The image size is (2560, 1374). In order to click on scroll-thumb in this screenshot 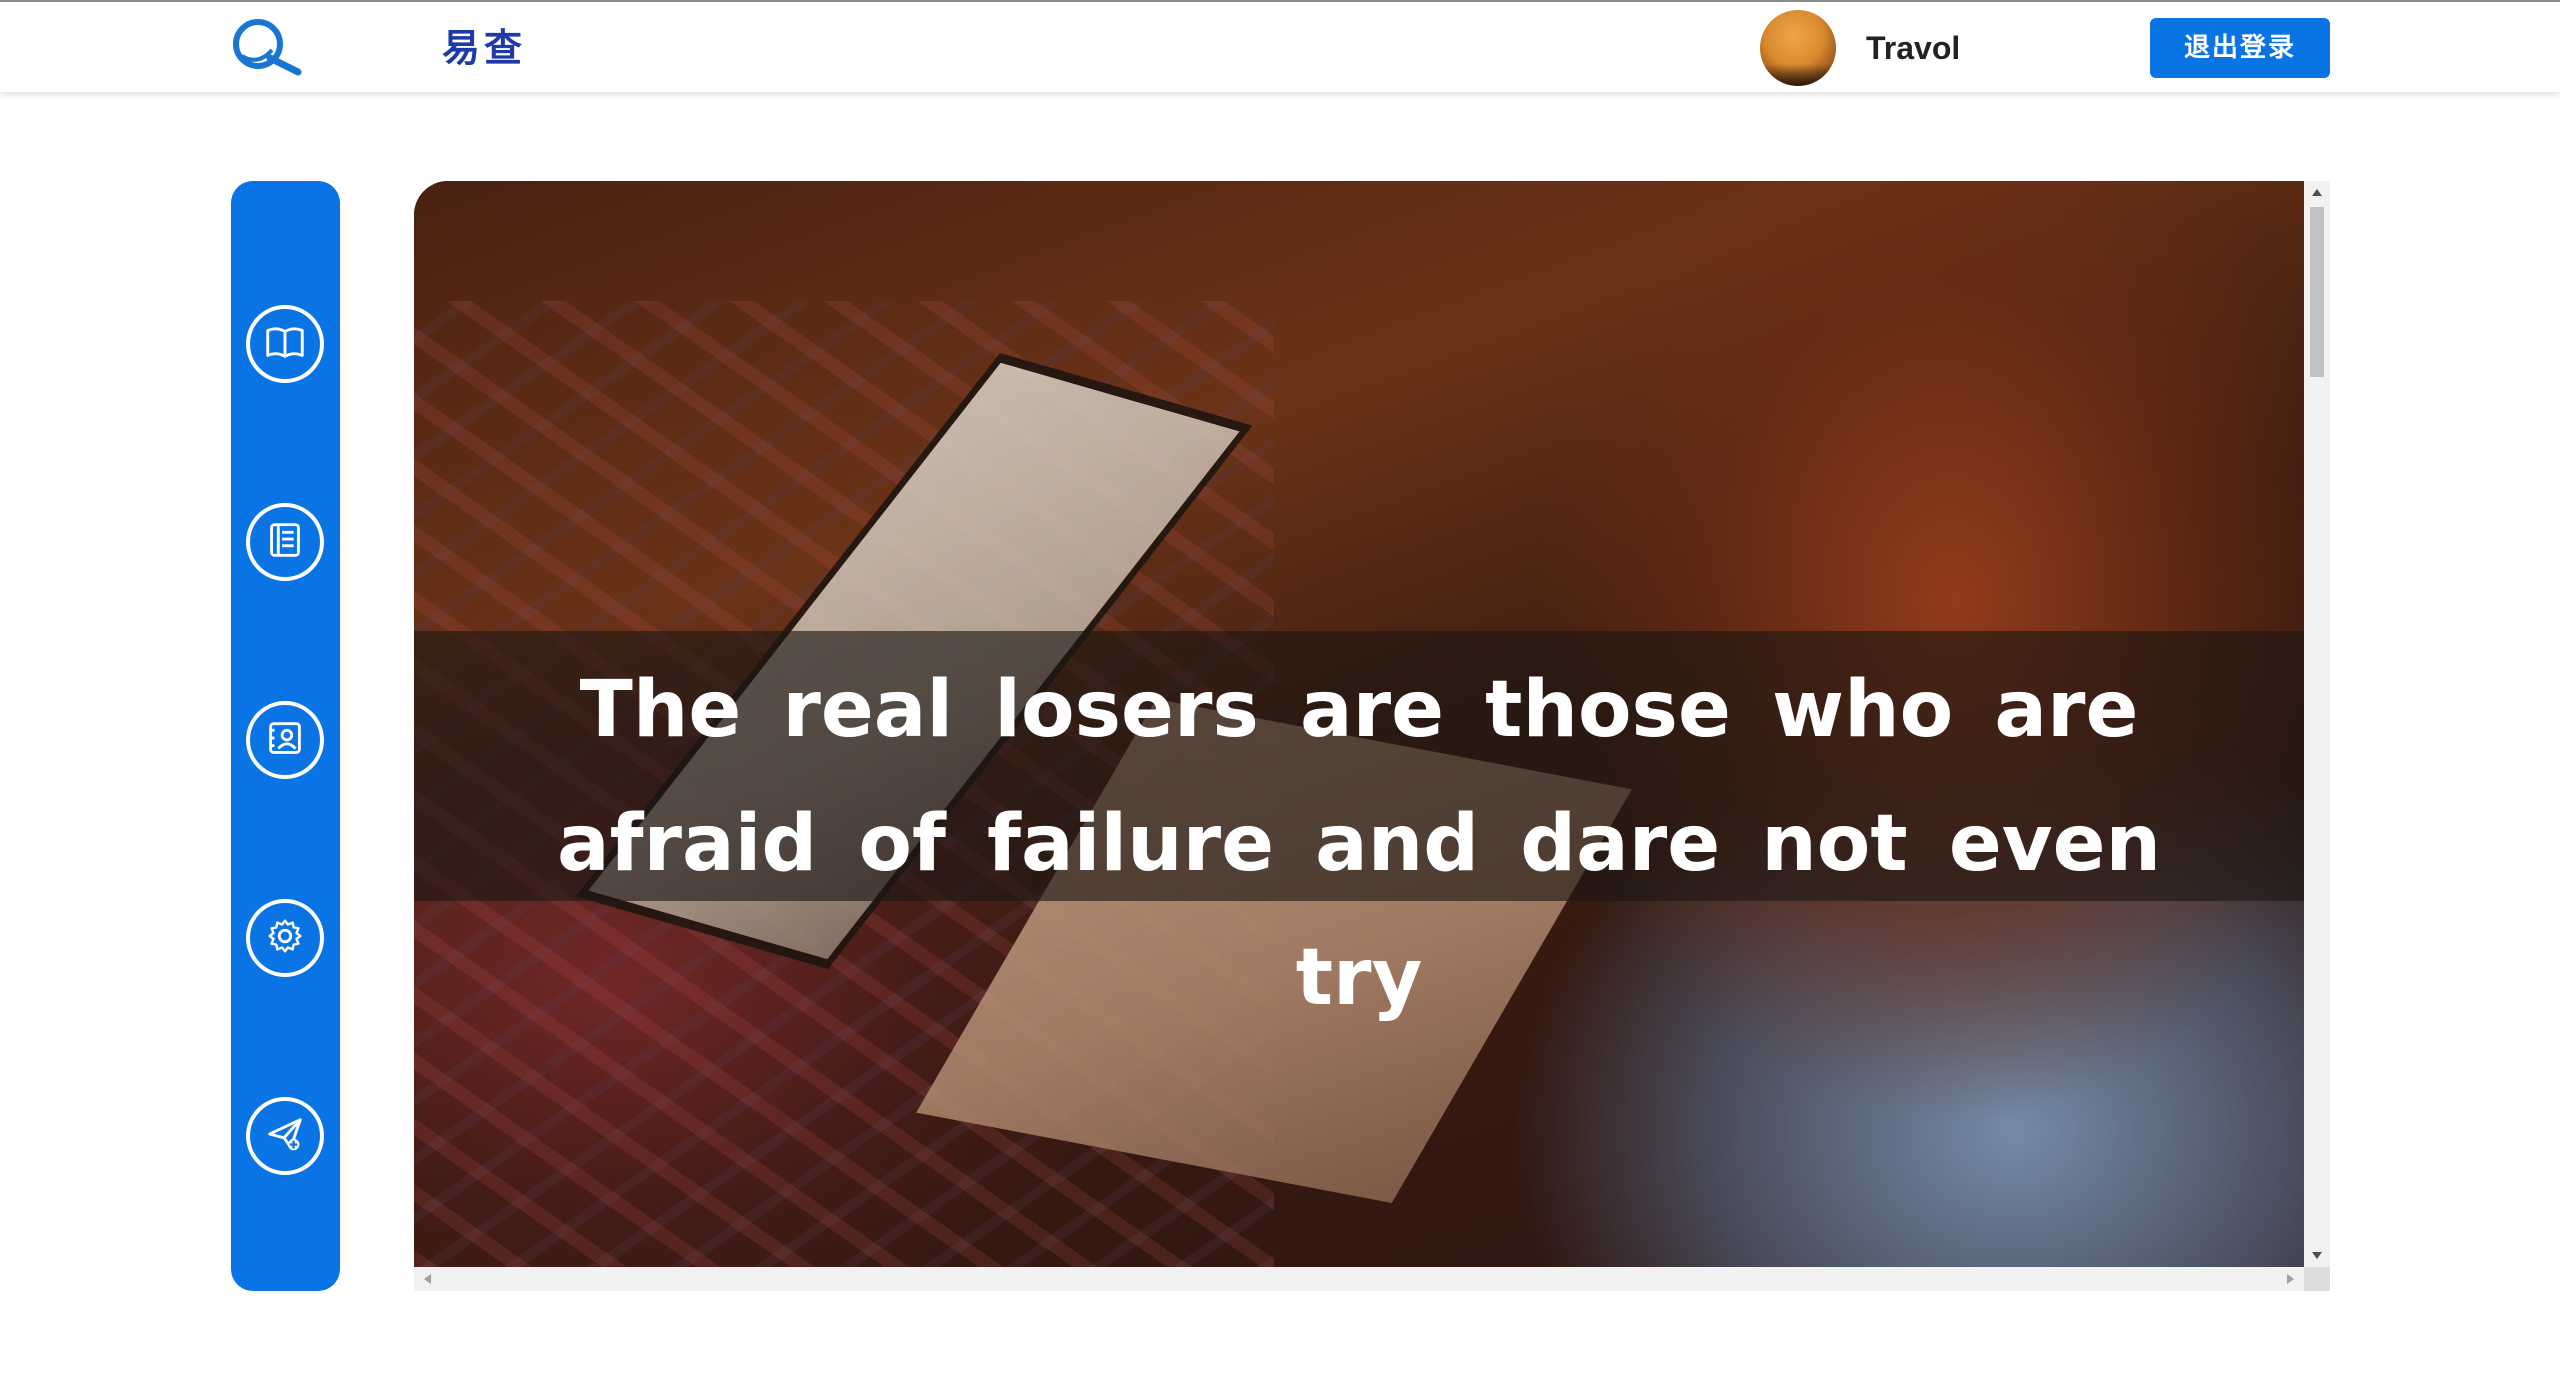, I will do `click(2317, 292)`.